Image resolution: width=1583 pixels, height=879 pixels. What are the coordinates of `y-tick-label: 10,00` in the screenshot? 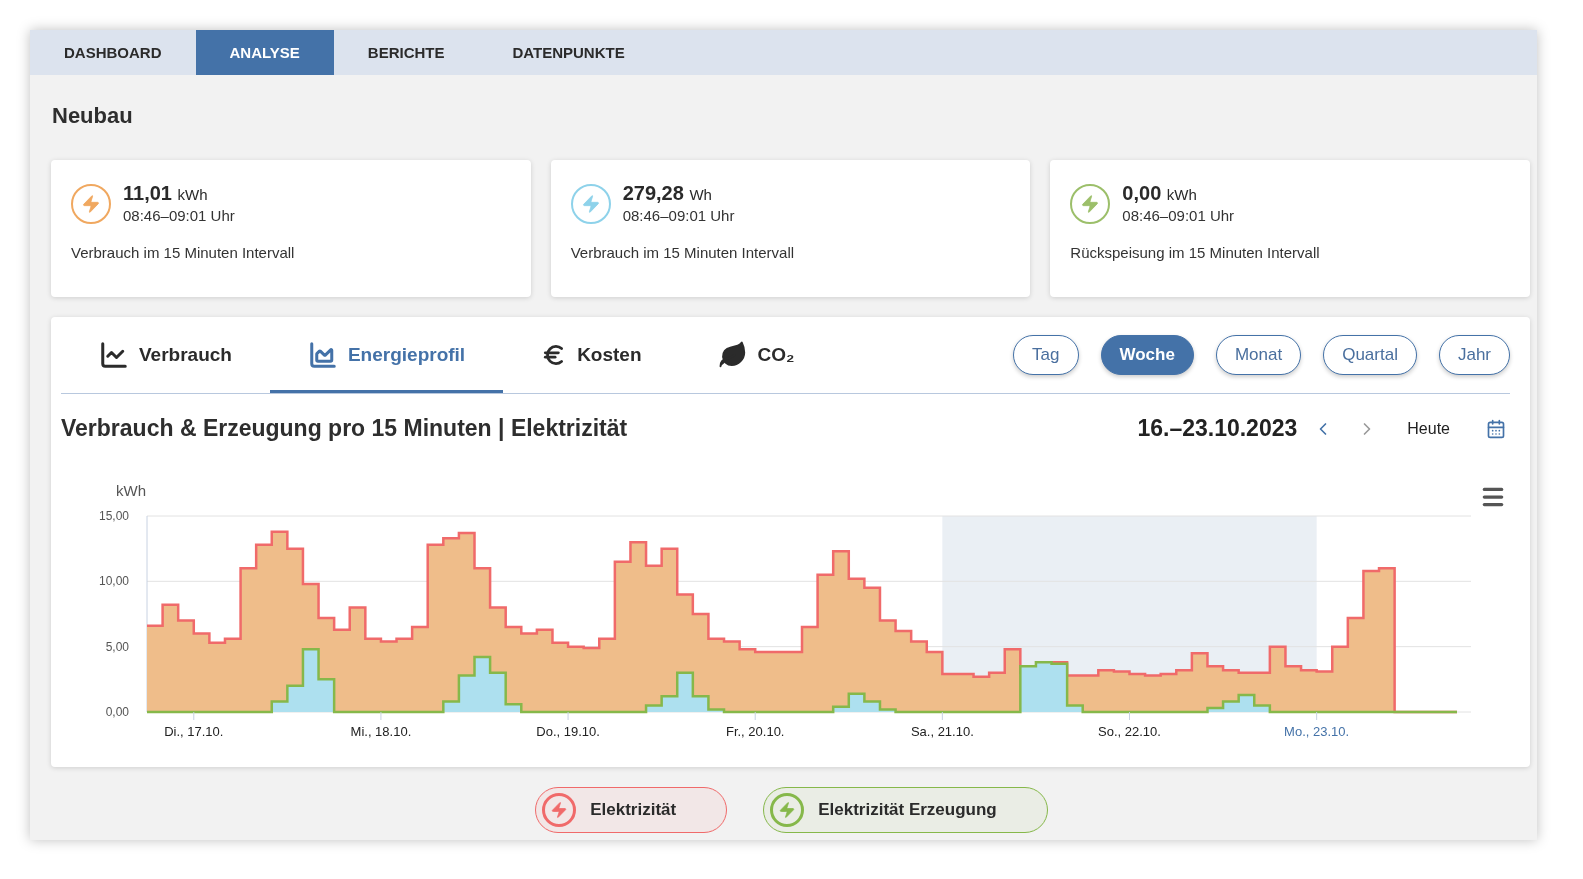 It's located at (113, 581).